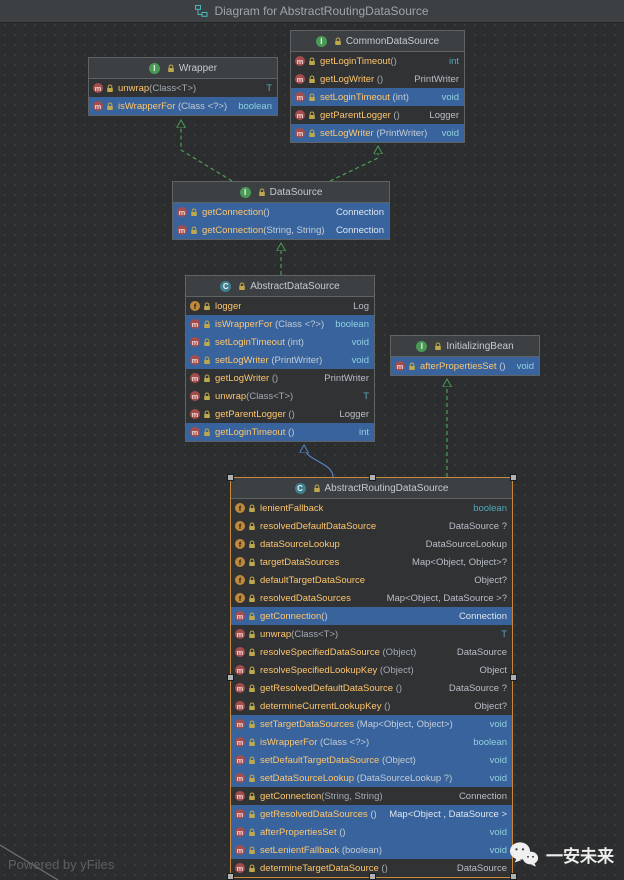 This screenshot has width=624, height=880. What do you see at coordinates (270, 324) in the screenshot?
I see `member-signature: isWrapperFor (Class <?>)` at bounding box center [270, 324].